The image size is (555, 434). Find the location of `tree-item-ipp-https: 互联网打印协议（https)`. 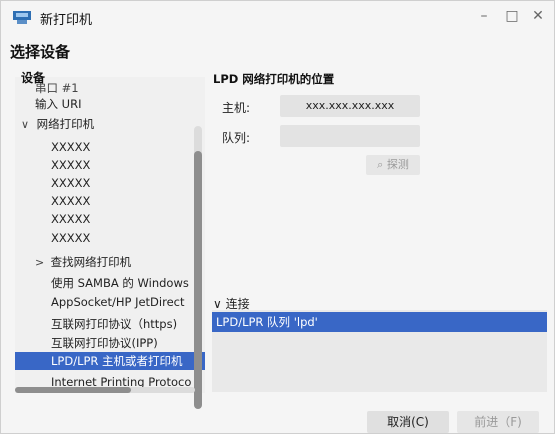

tree-item-ipp-https: 互联网打印协议（https) is located at coordinates (110, 324).